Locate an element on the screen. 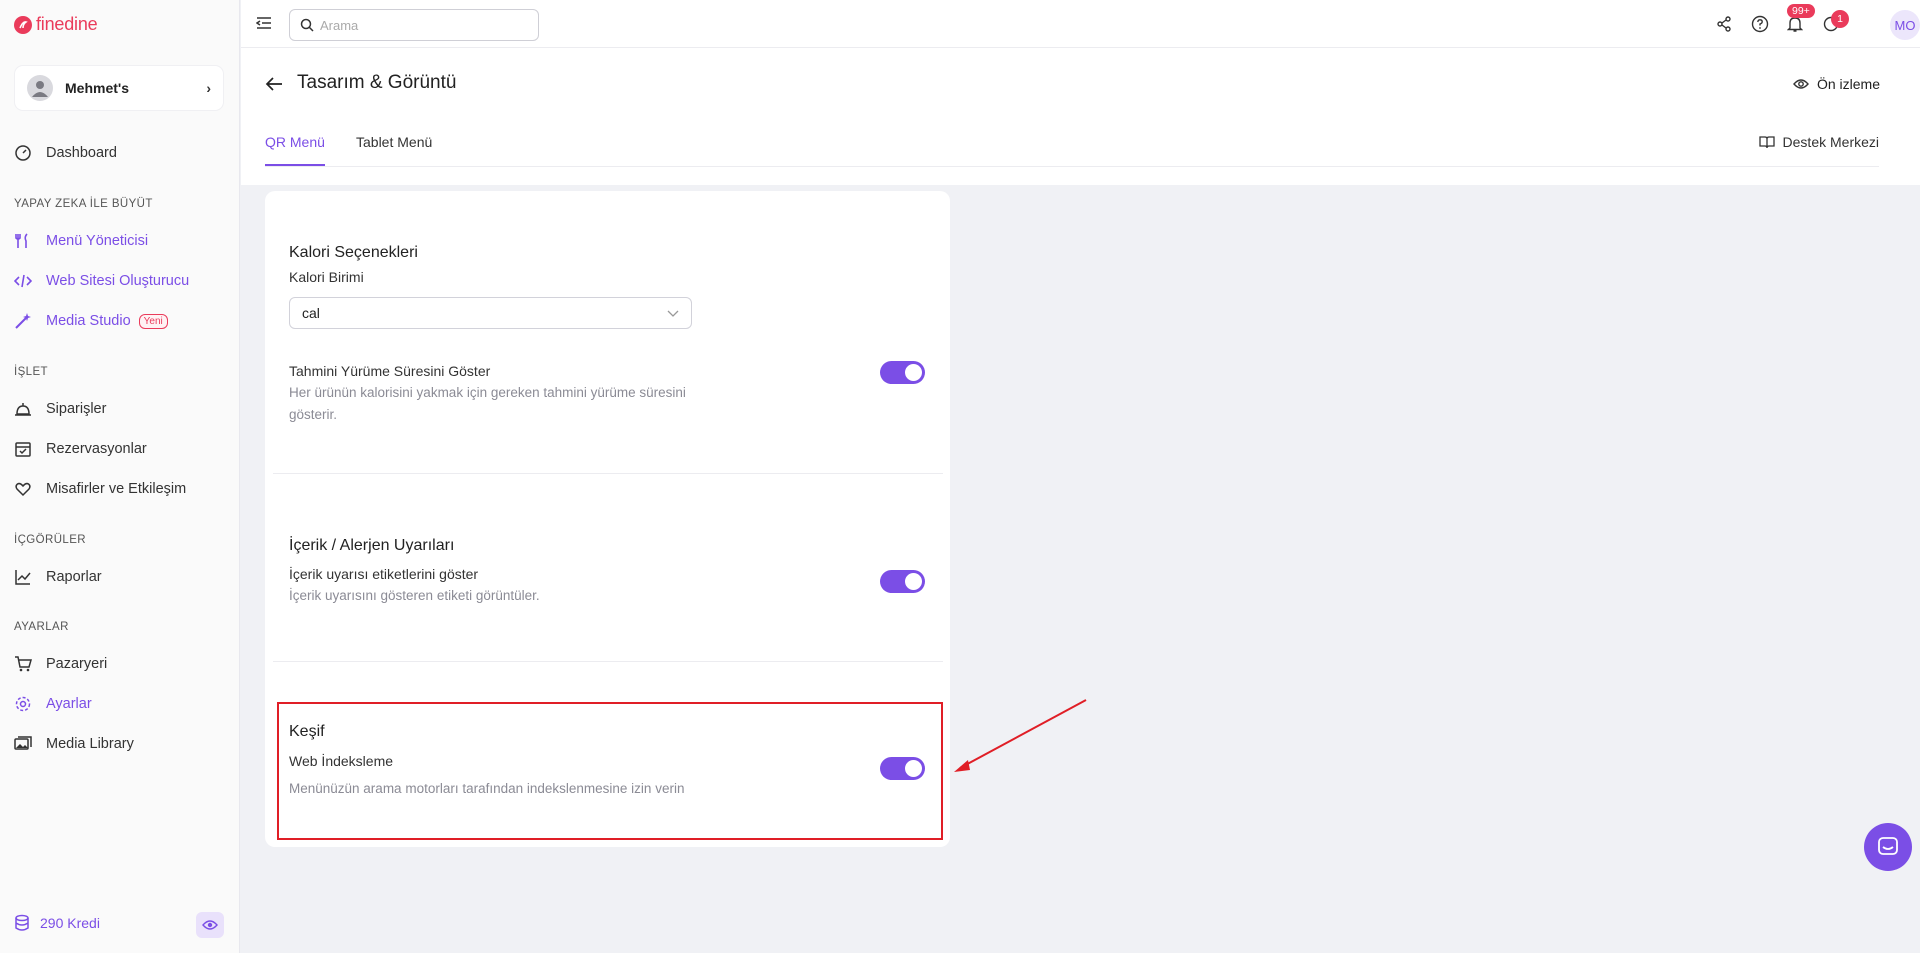 Image resolution: width=1920 pixels, height=953 pixels. page-title: Tasarım & Görüntü is located at coordinates (377, 82).